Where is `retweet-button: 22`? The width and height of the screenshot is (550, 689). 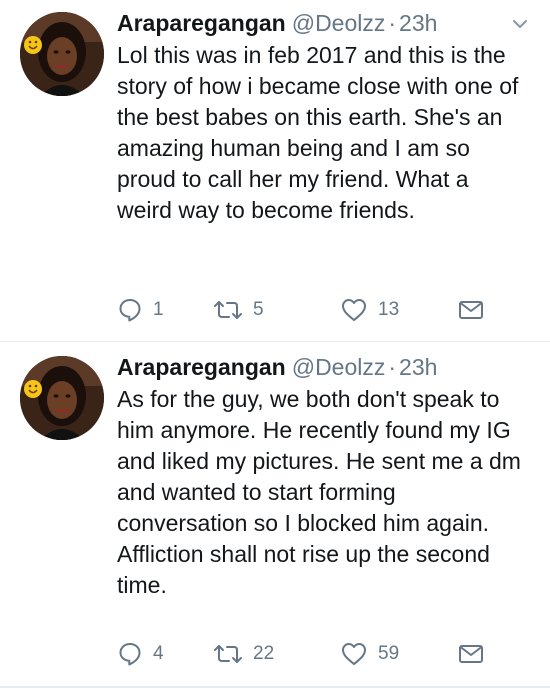 retweet-button: 22 is located at coordinates (243, 654).